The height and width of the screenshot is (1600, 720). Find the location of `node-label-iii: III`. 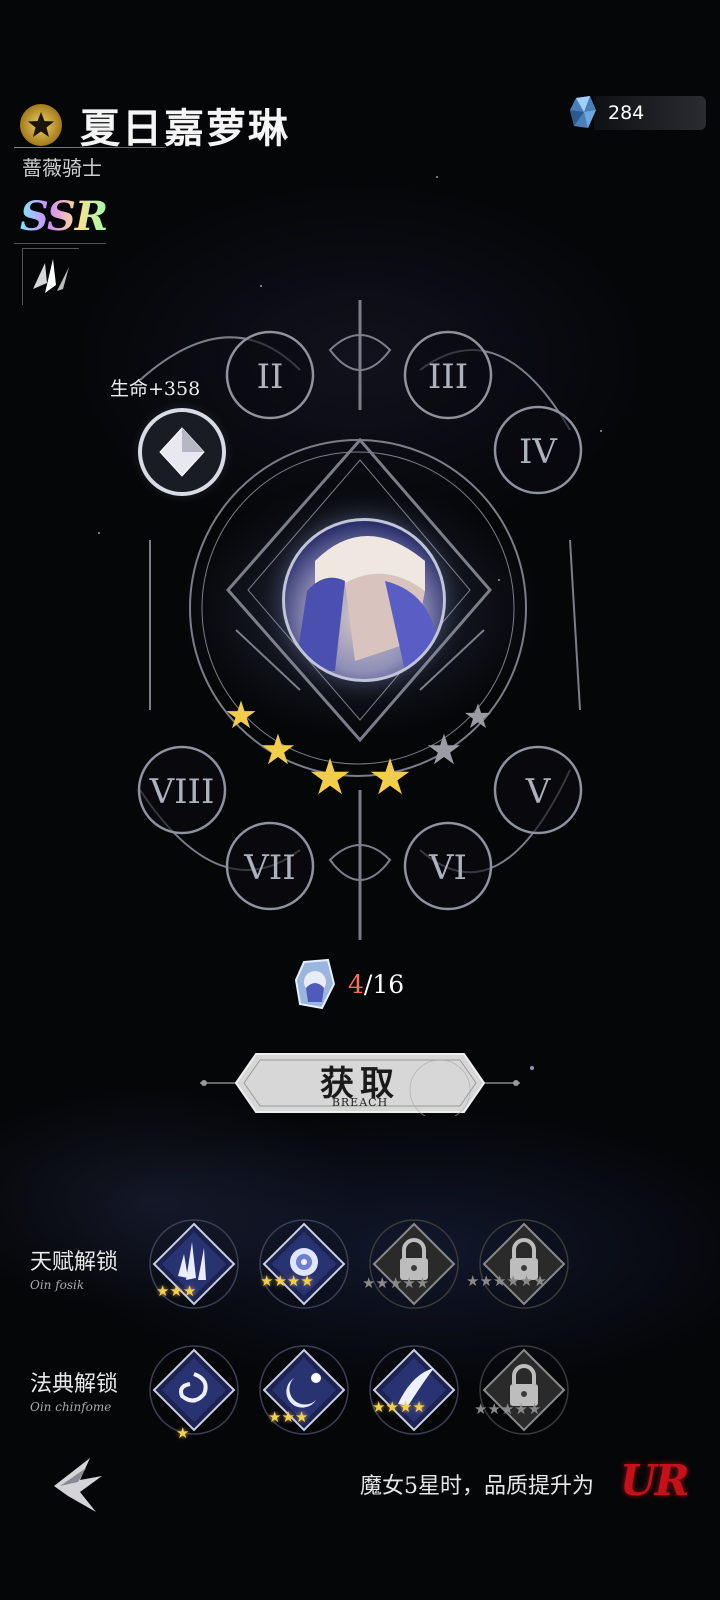

node-label-iii: III is located at coordinates (448, 377).